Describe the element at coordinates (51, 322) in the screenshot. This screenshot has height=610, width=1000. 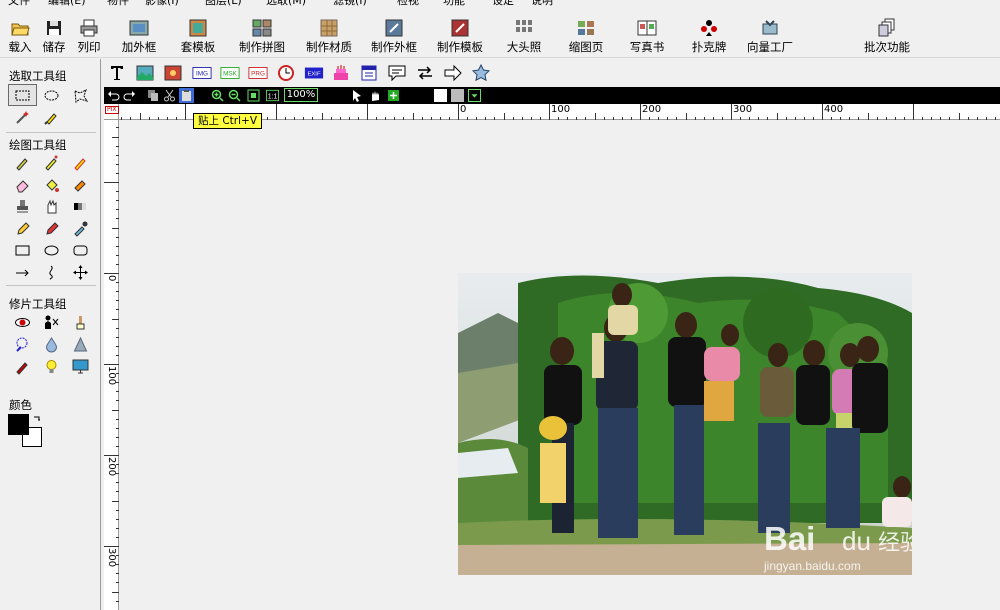
I see `skin-smooth-tool` at that location.